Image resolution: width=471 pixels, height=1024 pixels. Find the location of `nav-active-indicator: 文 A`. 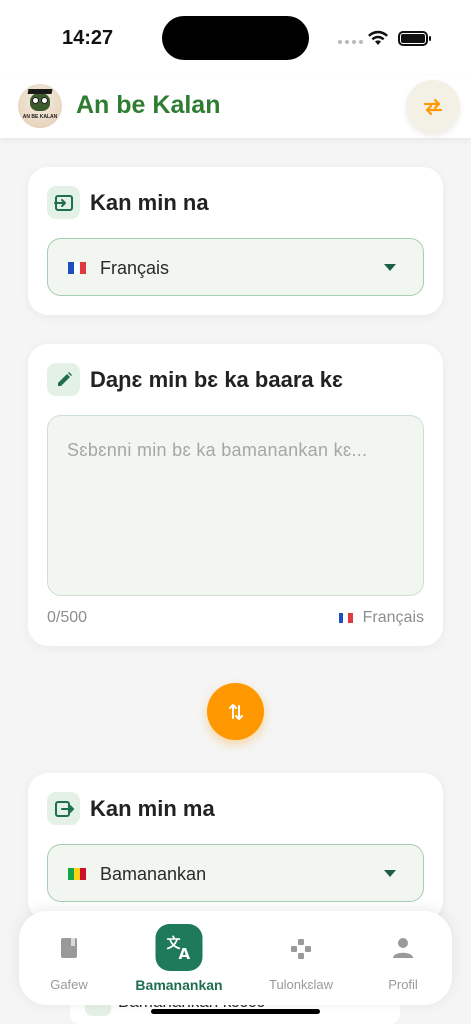

nav-active-indicator: 文 A is located at coordinates (179, 947).